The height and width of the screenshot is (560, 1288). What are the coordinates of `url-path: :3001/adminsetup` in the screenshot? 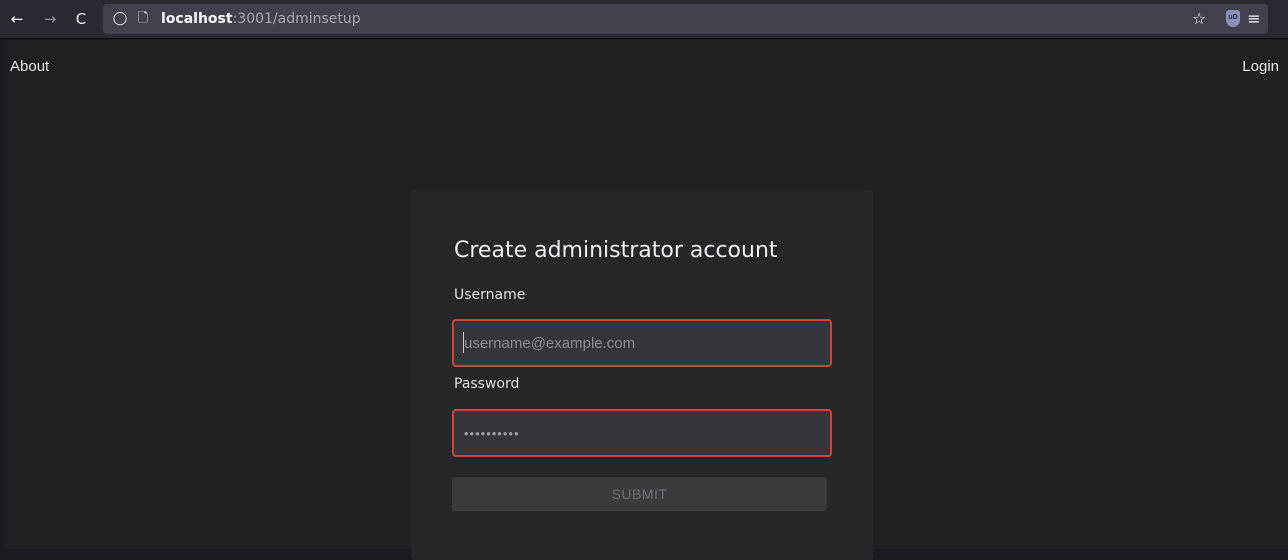 It's located at (296, 19).